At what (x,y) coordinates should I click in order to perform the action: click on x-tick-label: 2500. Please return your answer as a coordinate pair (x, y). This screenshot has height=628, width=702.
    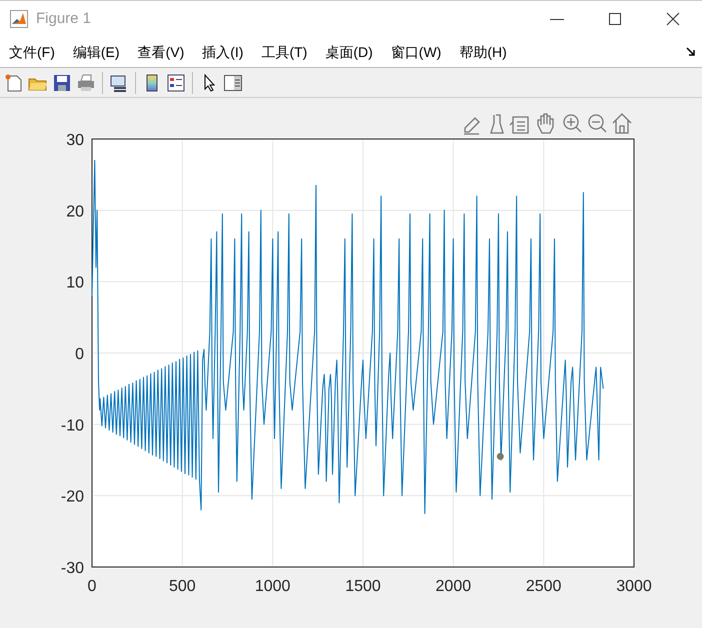
    Looking at the image, I should click on (544, 586).